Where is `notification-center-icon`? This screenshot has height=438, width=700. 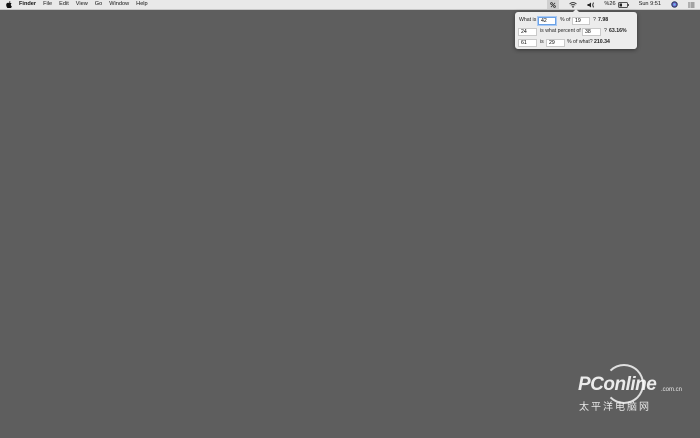
notification-center-icon is located at coordinates (691, 4).